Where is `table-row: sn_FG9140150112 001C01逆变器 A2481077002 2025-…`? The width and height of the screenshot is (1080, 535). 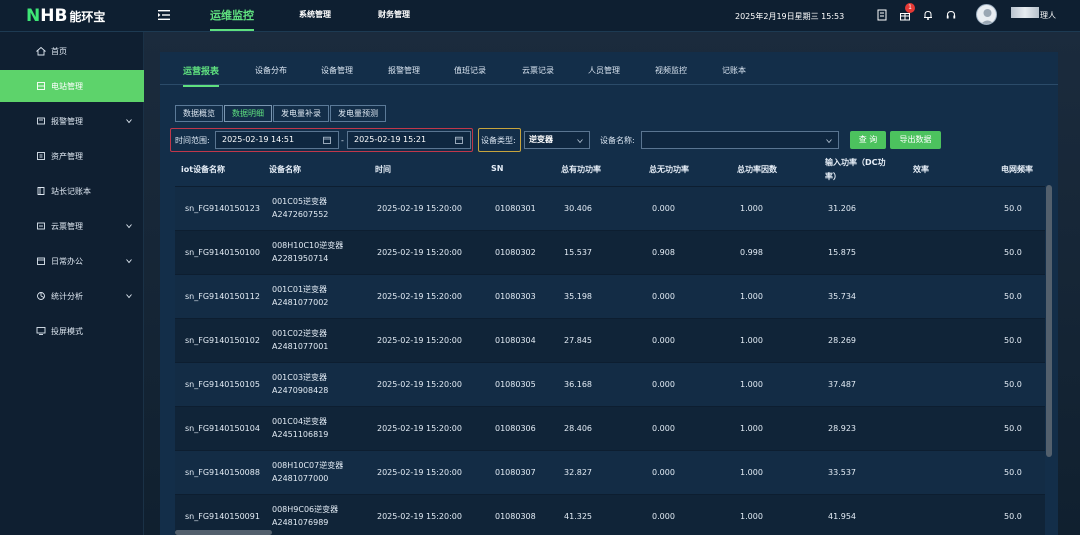 table-row: sn_FG9140150112 001C01逆变器 A2481077002 2025-… is located at coordinates (610, 296).